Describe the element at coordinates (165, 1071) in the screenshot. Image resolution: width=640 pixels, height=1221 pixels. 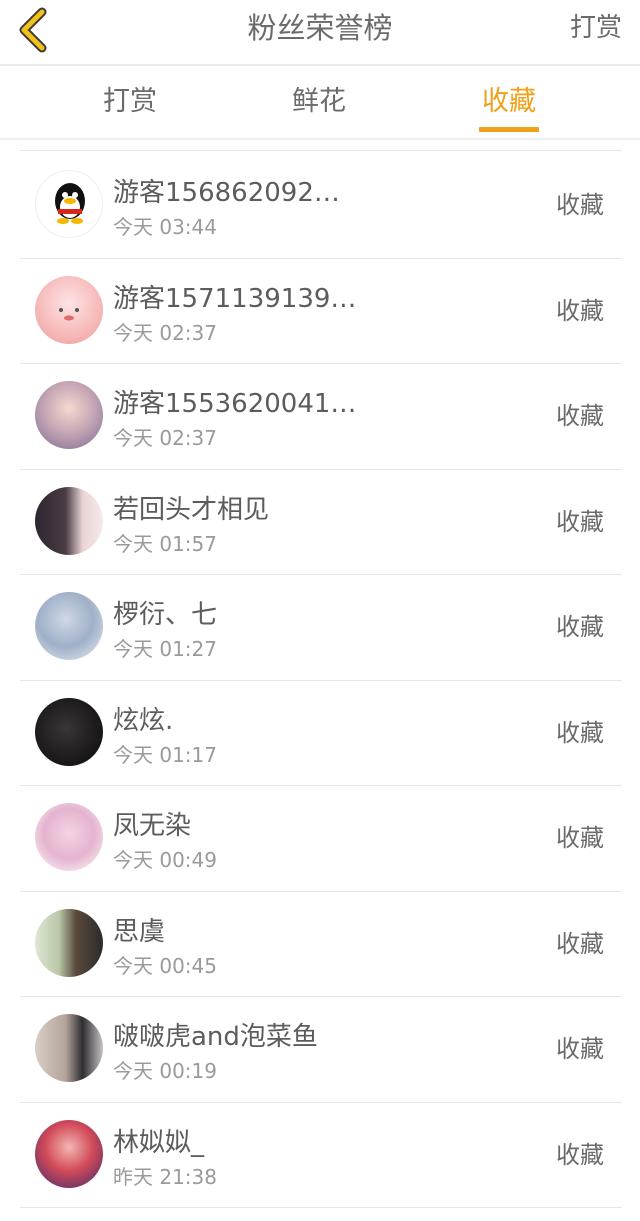
I see `timestamp: 今天 00:19` at that location.